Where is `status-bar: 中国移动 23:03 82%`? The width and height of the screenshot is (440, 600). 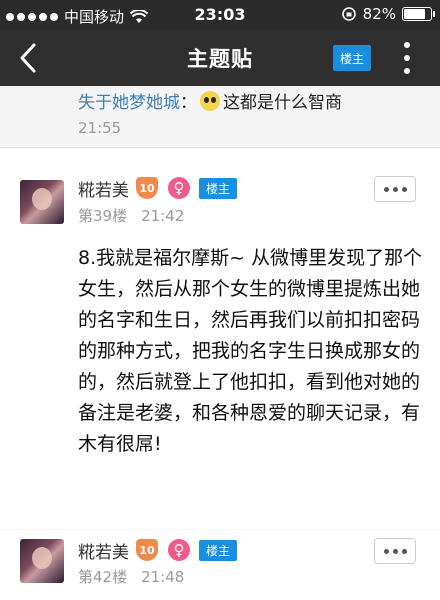
status-bar: 中国移动 23:03 82% is located at coordinates (220, 15).